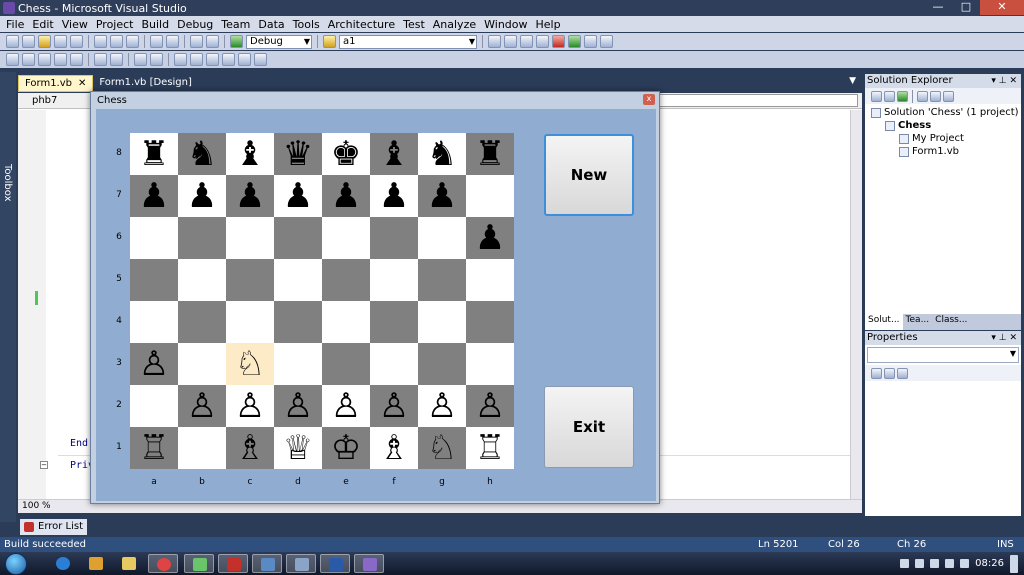 The image size is (1024, 575). Describe the element at coordinates (202, 280) in the screenshot. I see `square-b5` at that location.